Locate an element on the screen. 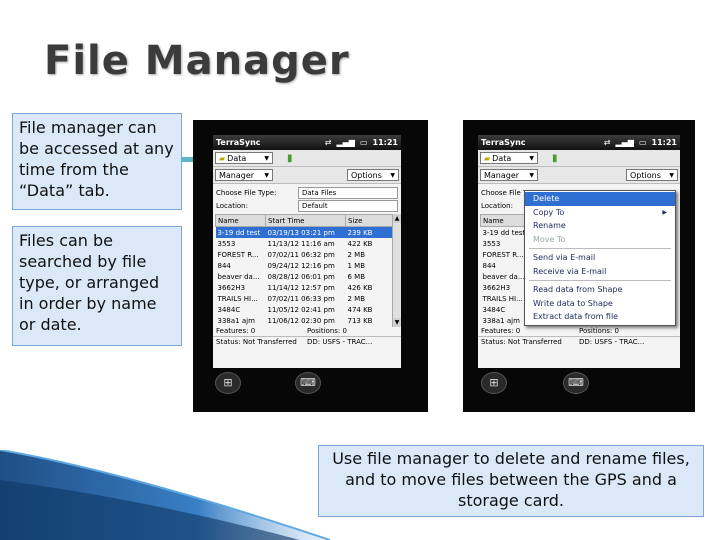  scrollbar: ▲ ▼ is located at coordinates (396, 270).